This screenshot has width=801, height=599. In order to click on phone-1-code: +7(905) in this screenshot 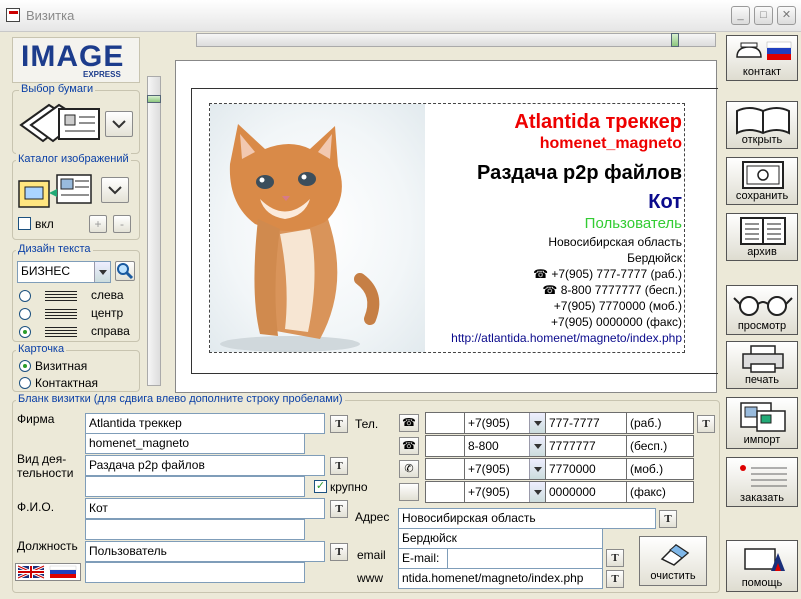, I will do `click(505, 423)`.